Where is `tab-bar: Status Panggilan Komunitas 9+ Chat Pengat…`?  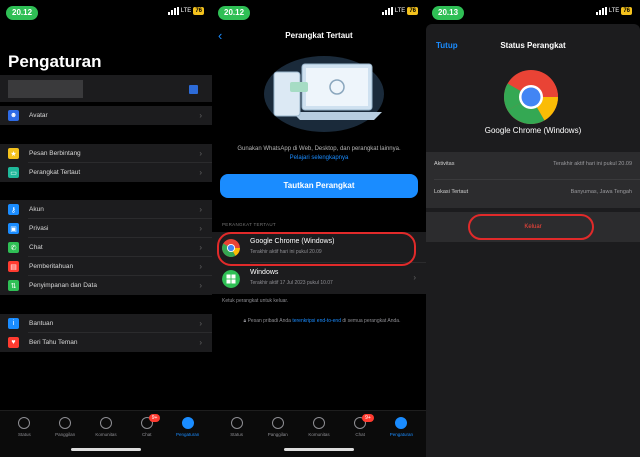 tab-bar: Status Panggilan Komunitas 9+ Chat Pengat… is located at coordinates (319, 433).